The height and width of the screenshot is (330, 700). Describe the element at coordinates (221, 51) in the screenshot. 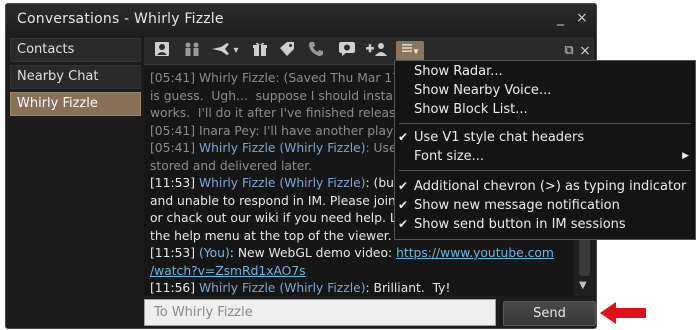

I see `teleport-icon` at that location.